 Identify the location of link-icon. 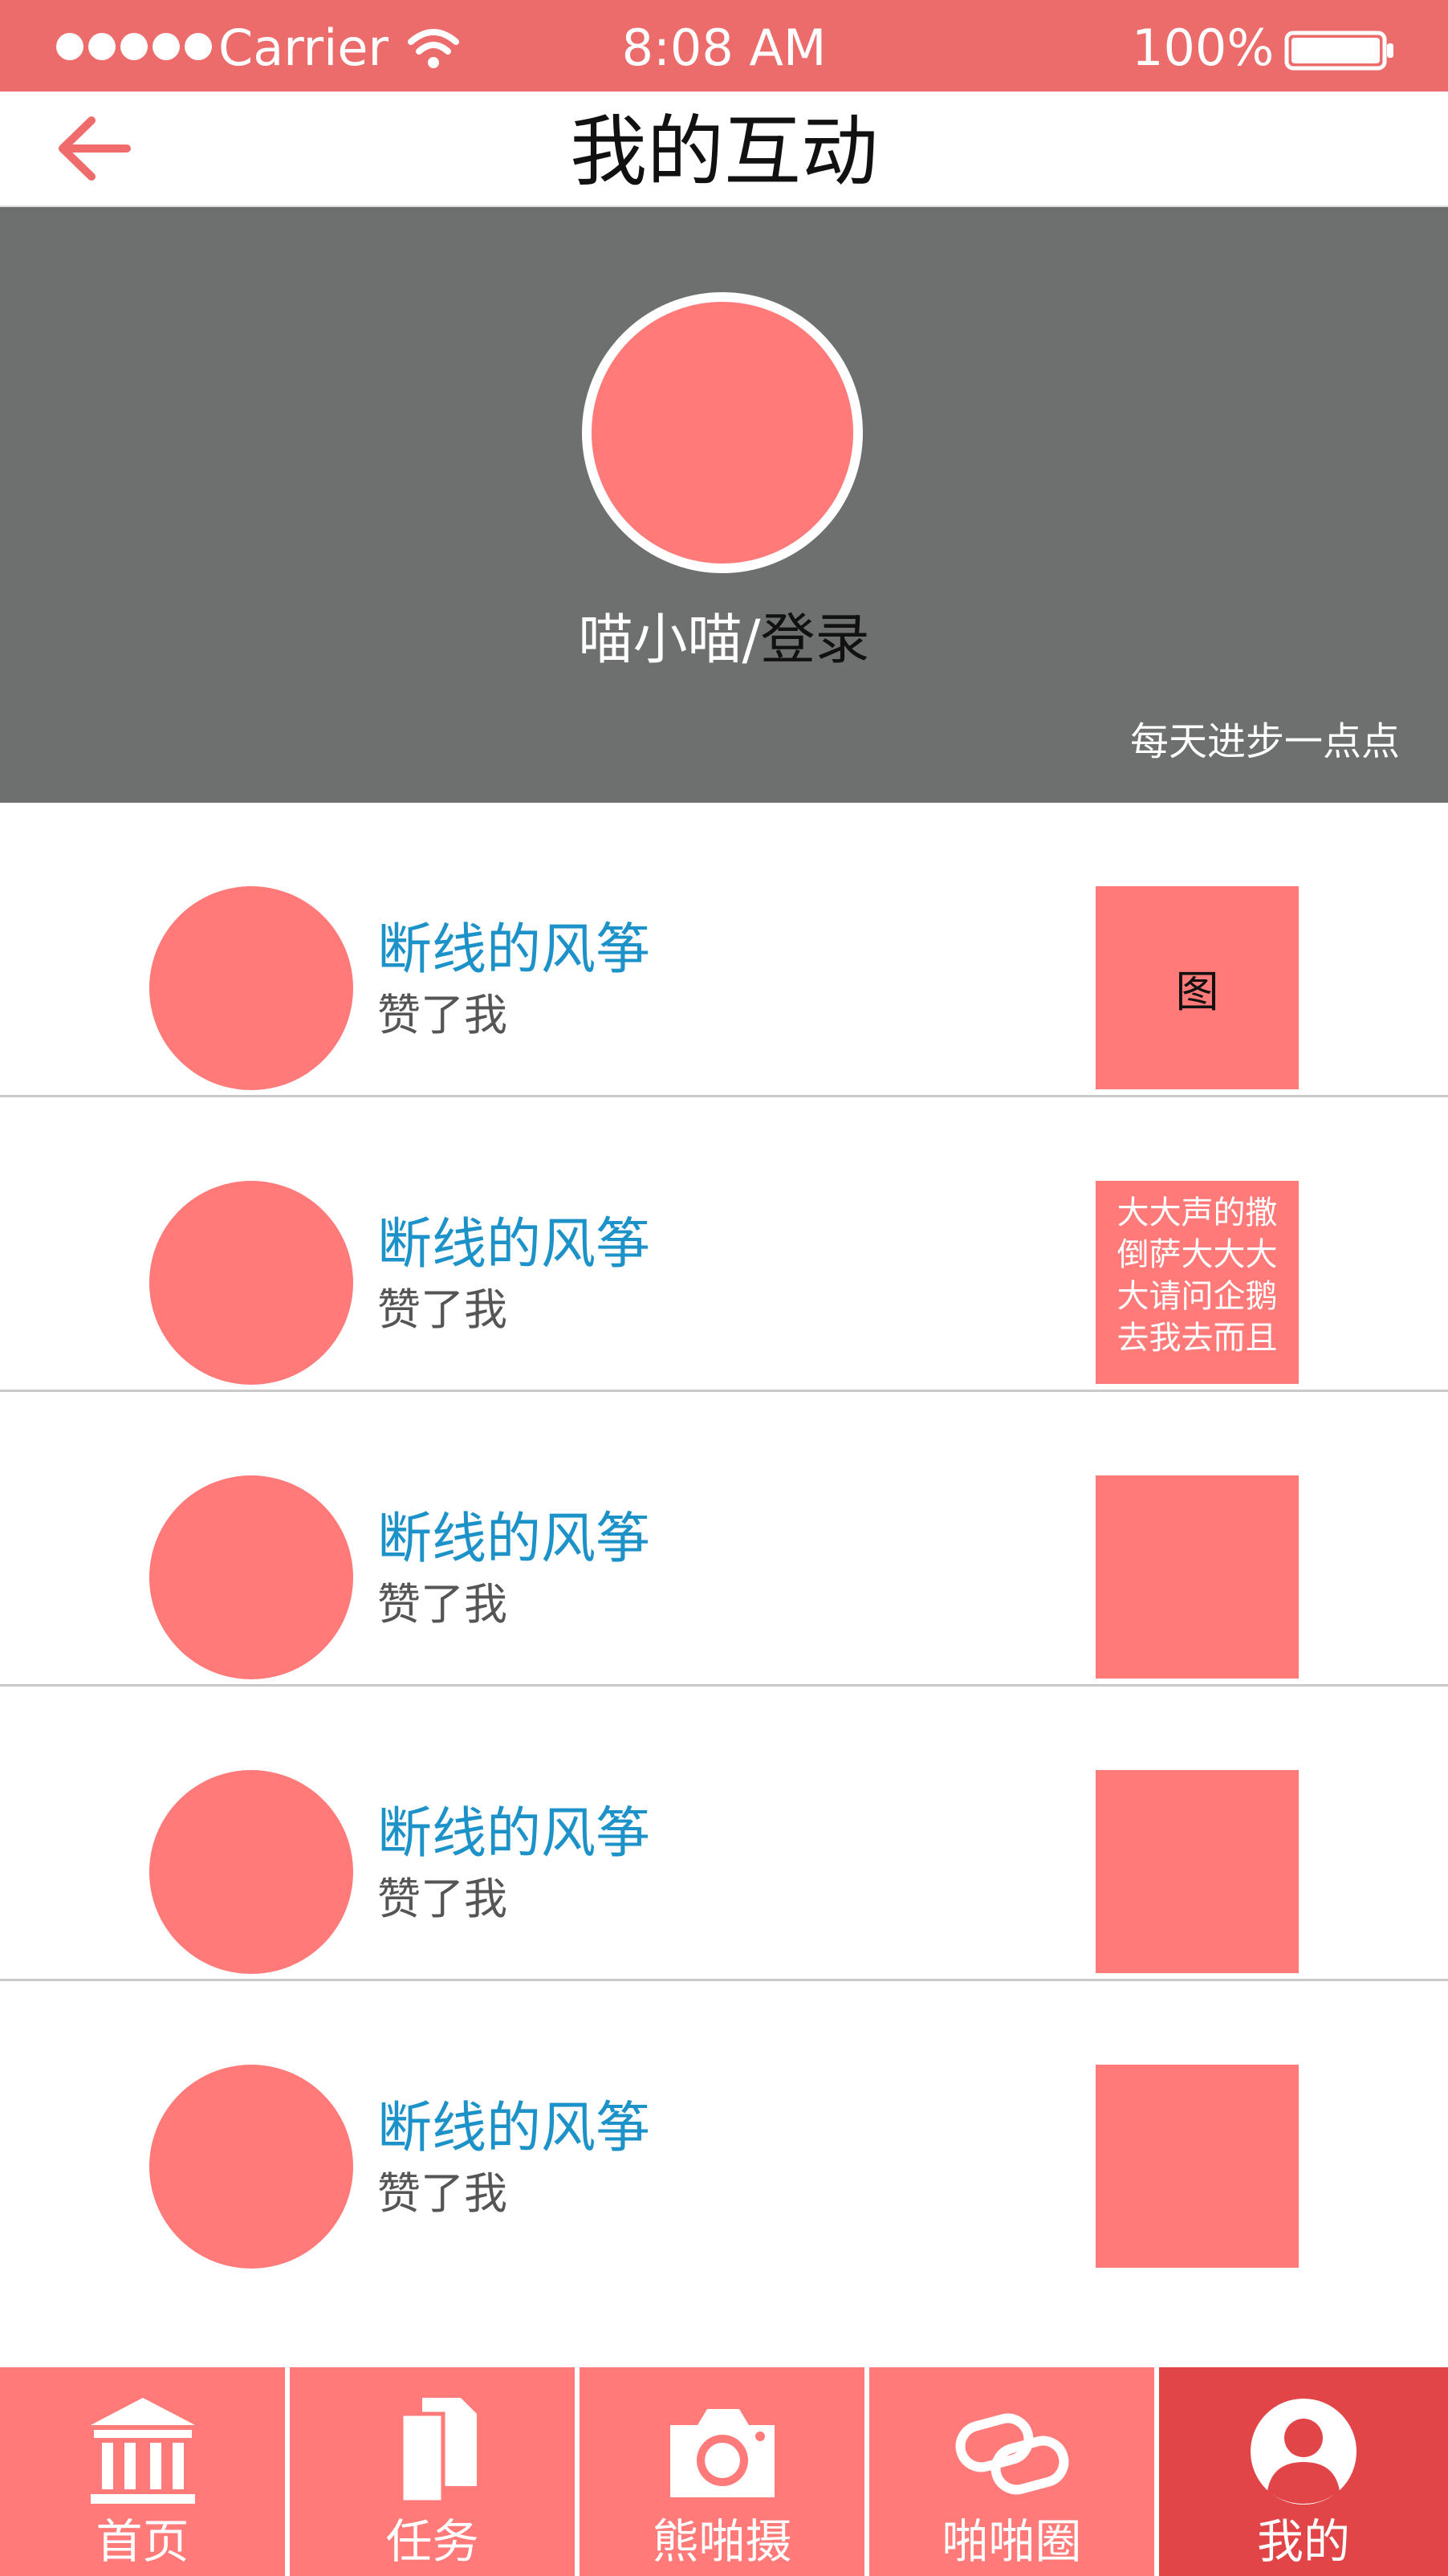
(1011, 2454).